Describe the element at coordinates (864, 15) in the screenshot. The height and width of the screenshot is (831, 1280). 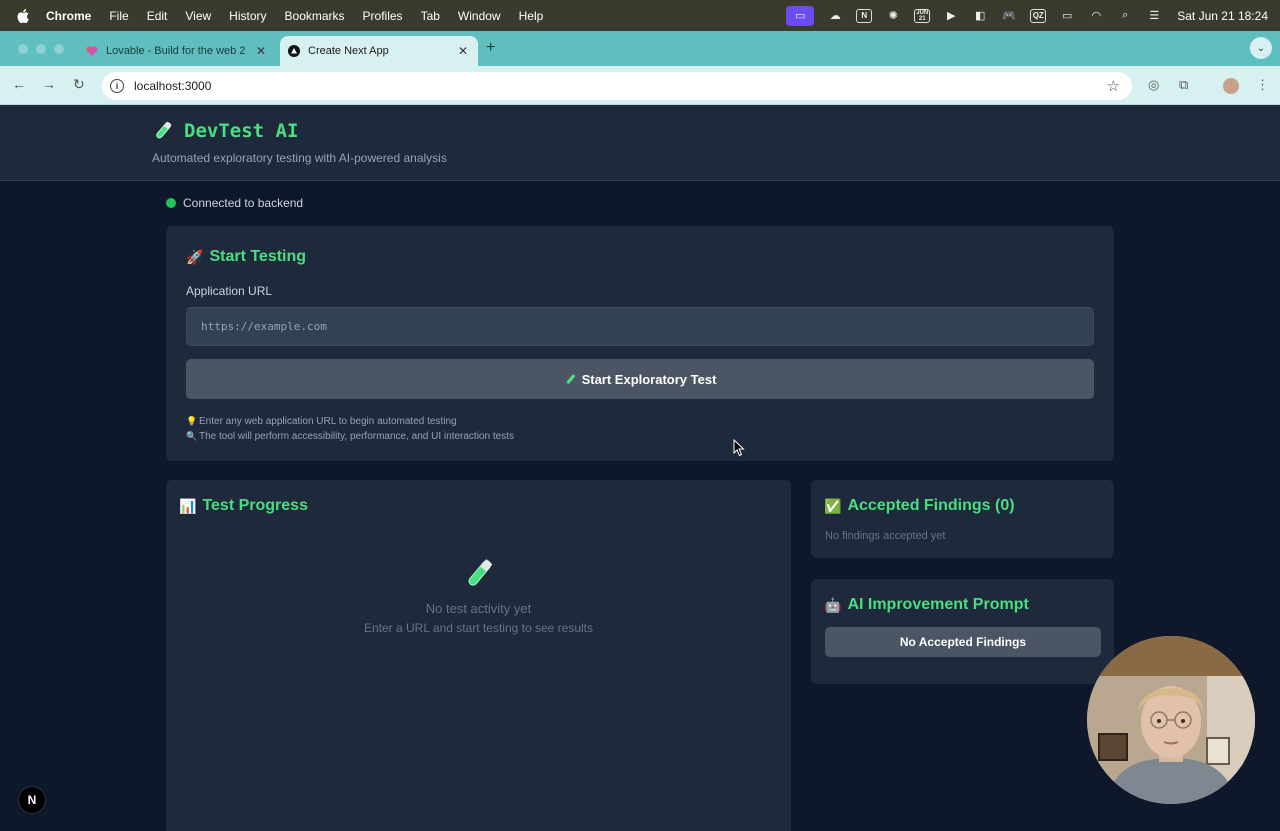
I see `notion-icon: N` at that location.